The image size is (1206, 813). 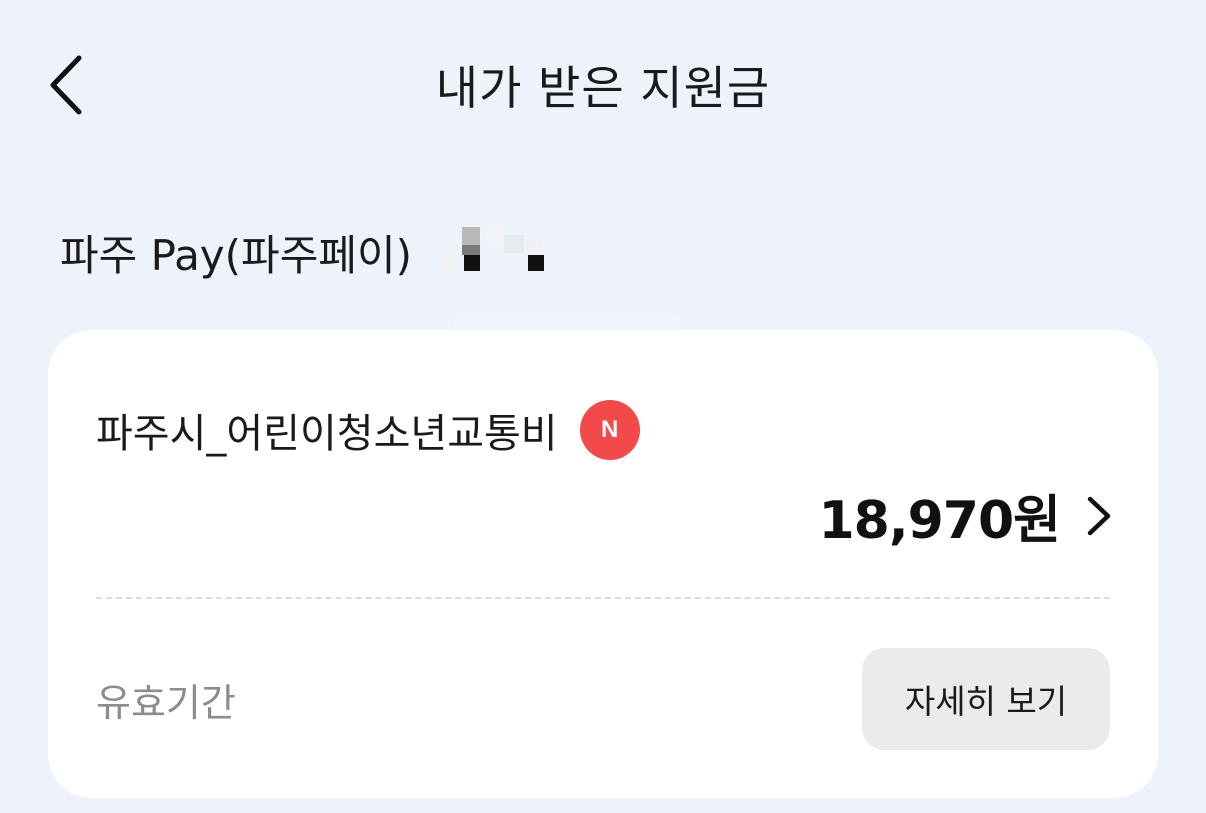 I want to click on detail-button: 자세히 보기, so click(x=986, y=699).